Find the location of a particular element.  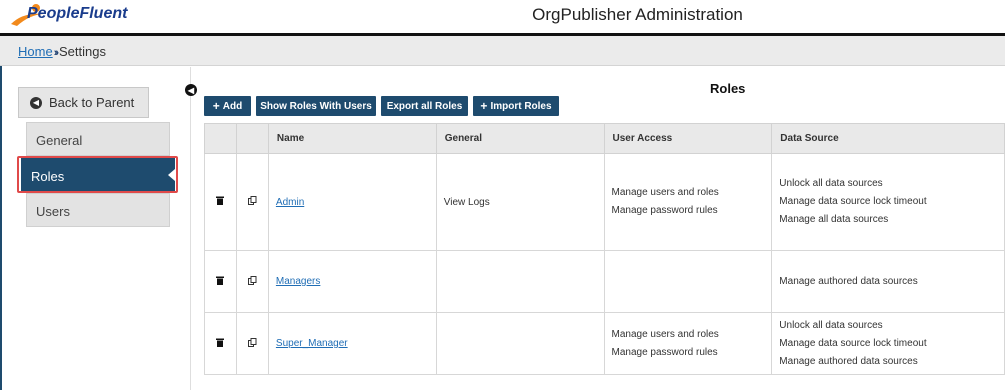

role-name-cell: Admin is located at coordinates (352, 202).